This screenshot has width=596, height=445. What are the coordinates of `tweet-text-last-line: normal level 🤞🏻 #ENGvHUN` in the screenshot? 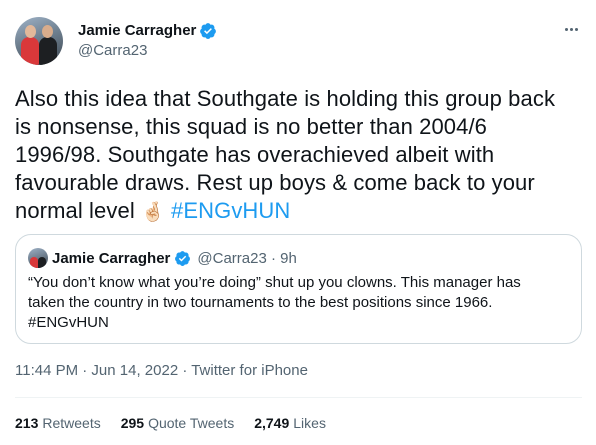 It's located at (298, 212).